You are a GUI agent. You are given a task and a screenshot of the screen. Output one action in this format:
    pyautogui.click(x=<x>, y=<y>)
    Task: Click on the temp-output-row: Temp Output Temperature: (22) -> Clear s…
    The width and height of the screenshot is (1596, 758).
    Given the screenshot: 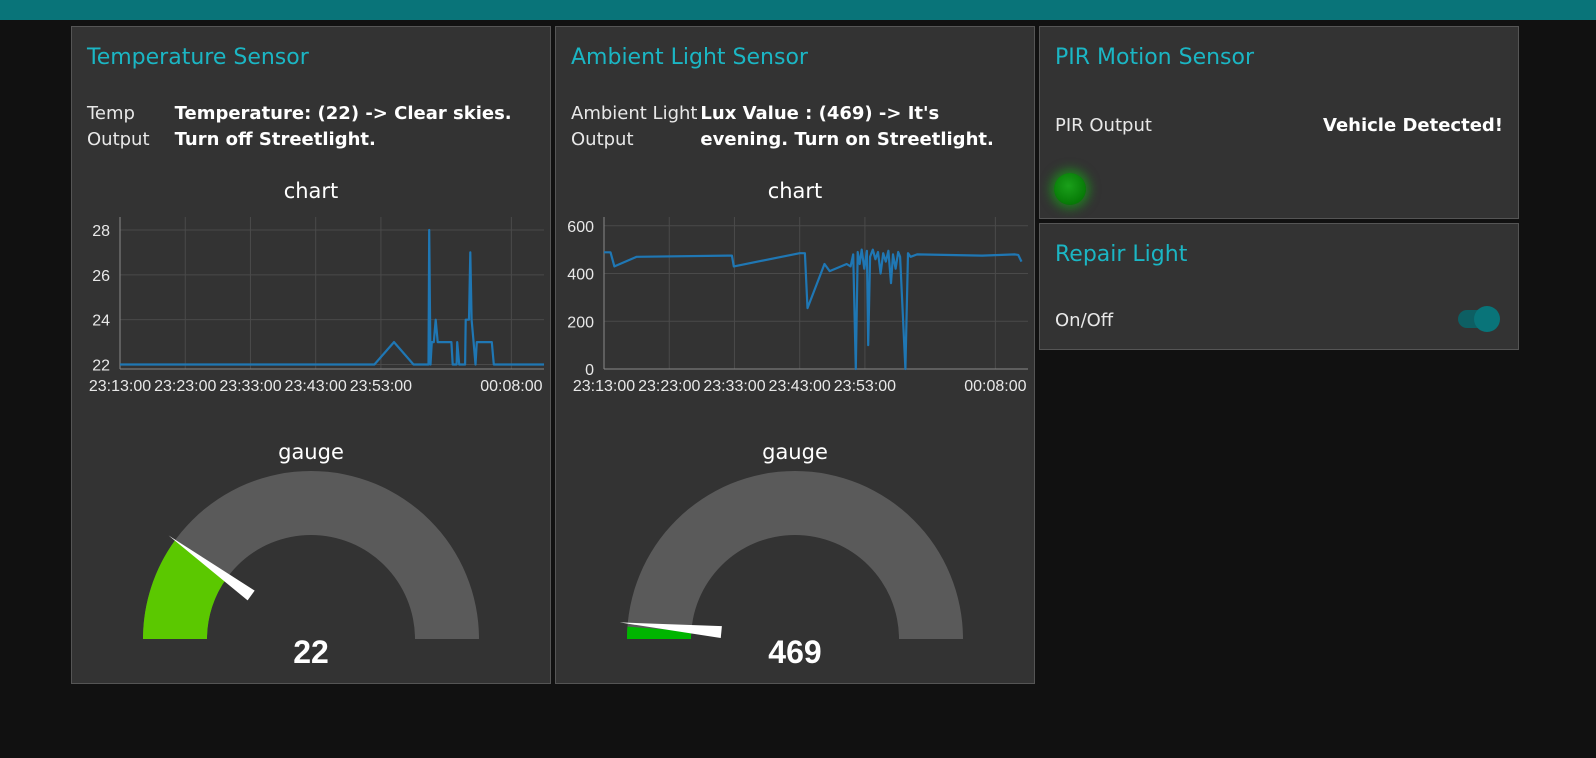 What is the action you would take?
    pyautogui.click(x=311, y=127)
    